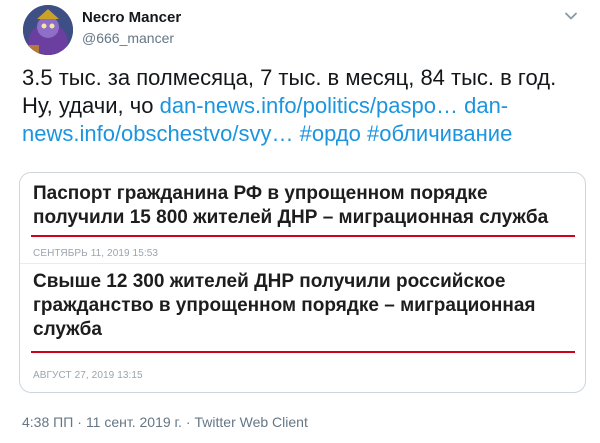 The width and height of the screenshot is (600, 443). I want to click on user-handle: @666_mancer, so click(128, 38).